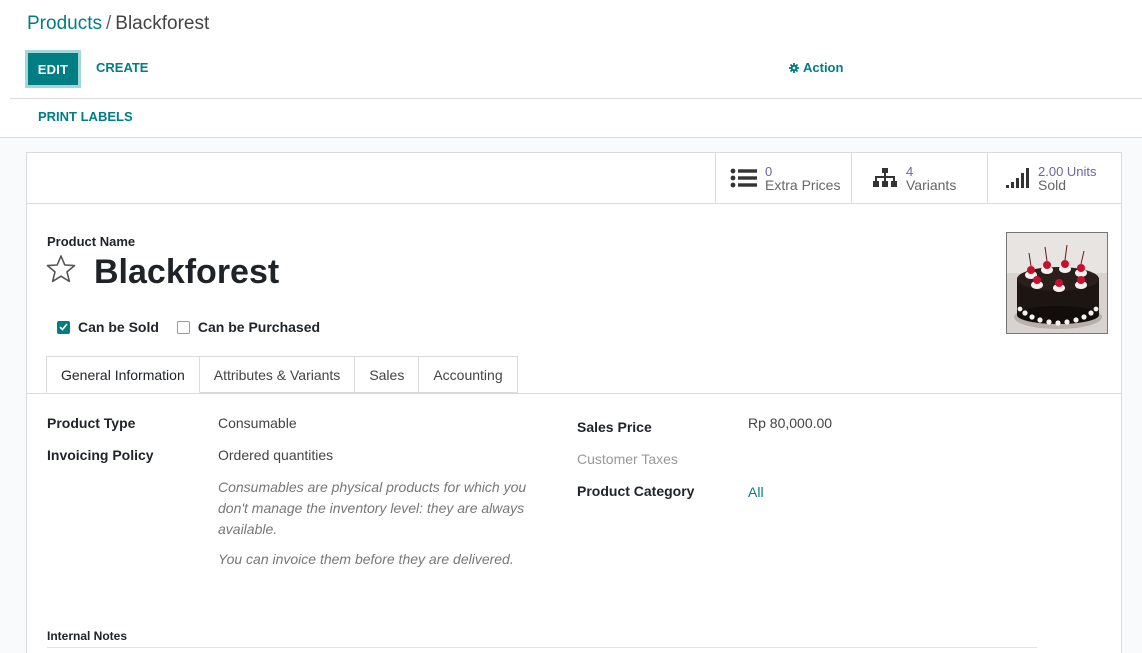  Describe the element at coordinates (87, 636) in the screenshot. I see `internal-notes-label: Internal Notes` at that location.